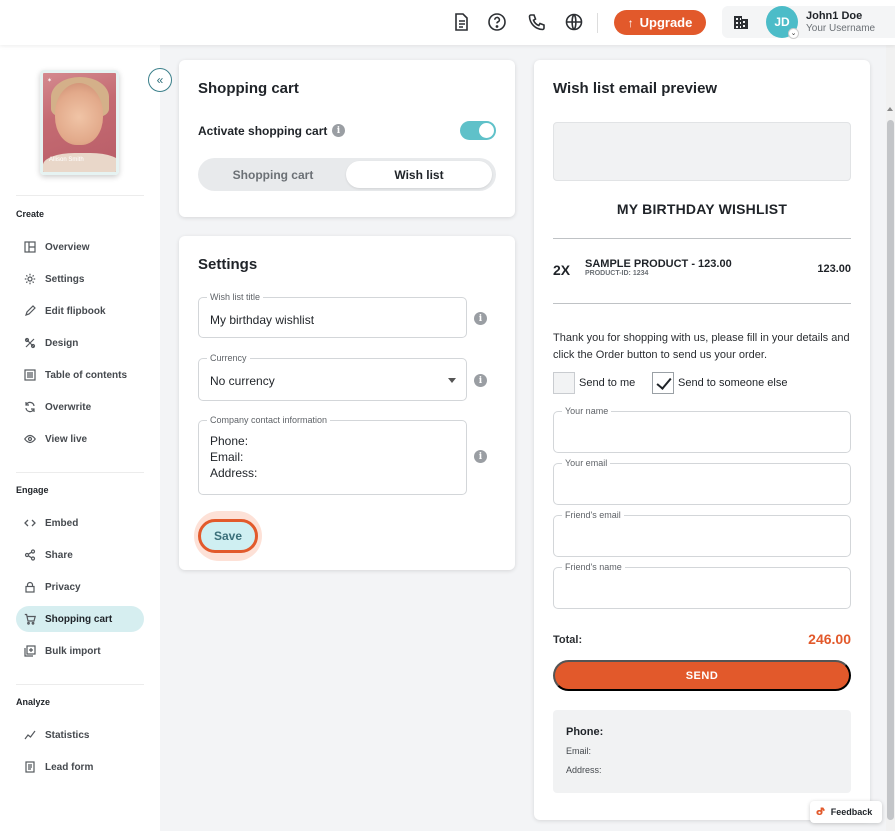 Image resolution: width=895 pixels, height=831 pixels. I want to click on item-id: PRODUCT-ID: 1234, so click(617, 273).